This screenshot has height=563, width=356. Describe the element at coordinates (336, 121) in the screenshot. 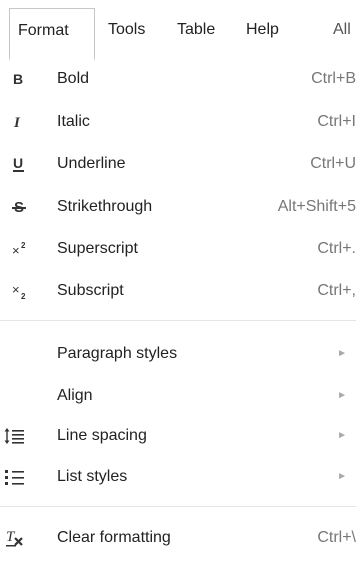

I see `italic-shortcut: Ctrl+I` at that location.